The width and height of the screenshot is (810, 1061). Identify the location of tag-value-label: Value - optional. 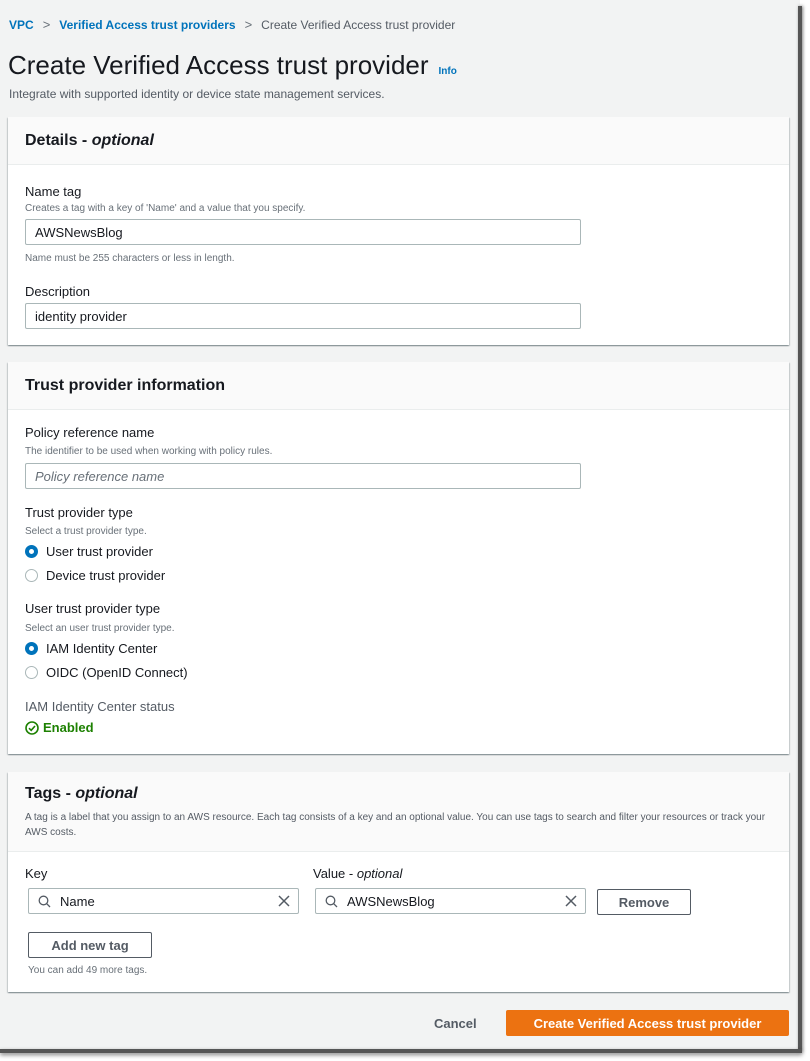
(357, 873).